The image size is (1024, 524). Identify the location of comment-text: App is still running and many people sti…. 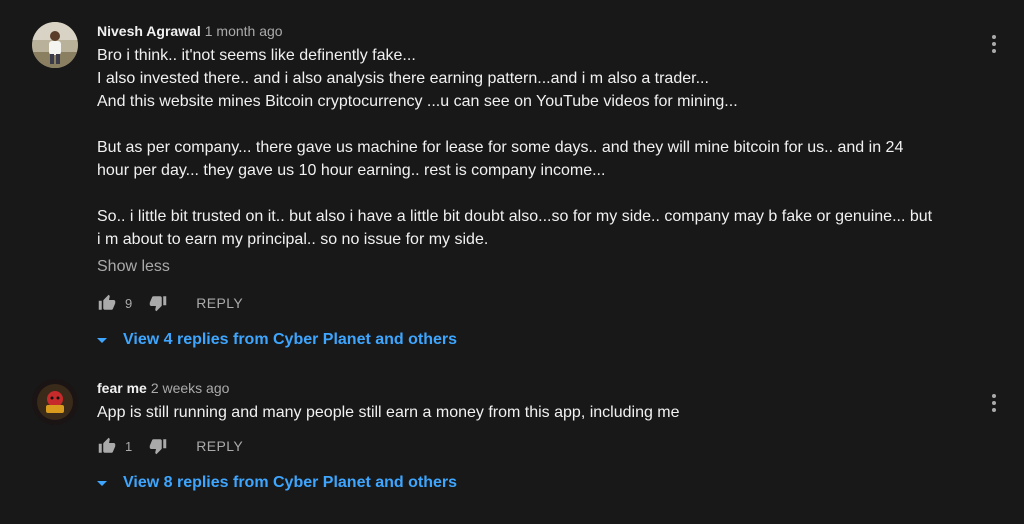
(542, 412).